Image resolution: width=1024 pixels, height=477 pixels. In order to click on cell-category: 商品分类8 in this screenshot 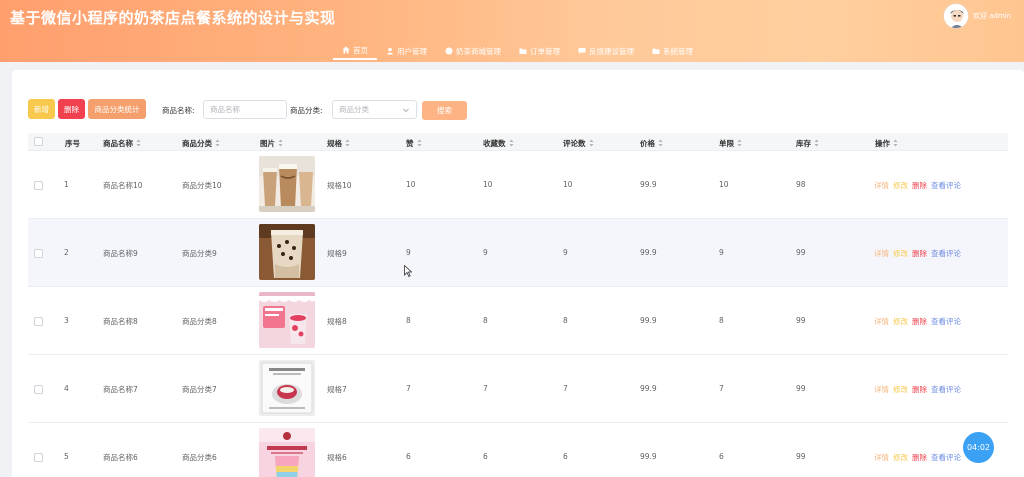, I will do `click(199, 321)`.